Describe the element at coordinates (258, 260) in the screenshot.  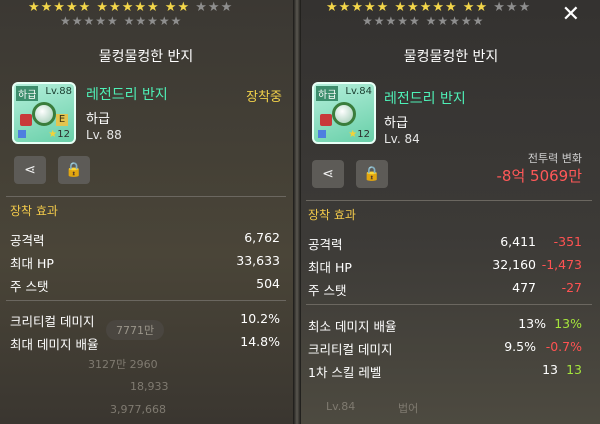
I see `stat-value-max-hp: 33,633` at that location.